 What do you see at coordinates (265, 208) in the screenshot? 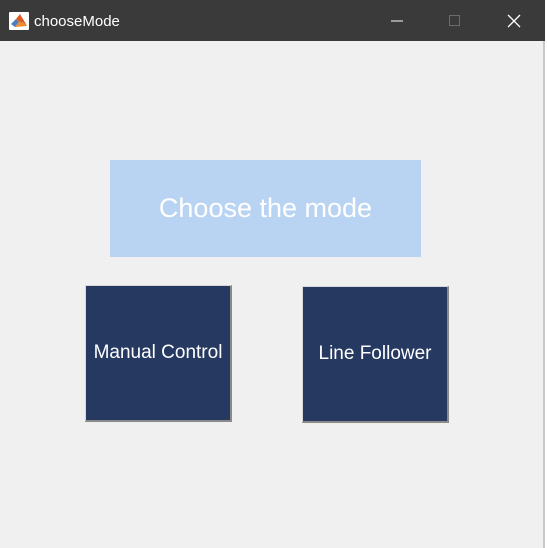
I see `choose-mode-heading: Choose the mode` at bounding box center [265, 208].